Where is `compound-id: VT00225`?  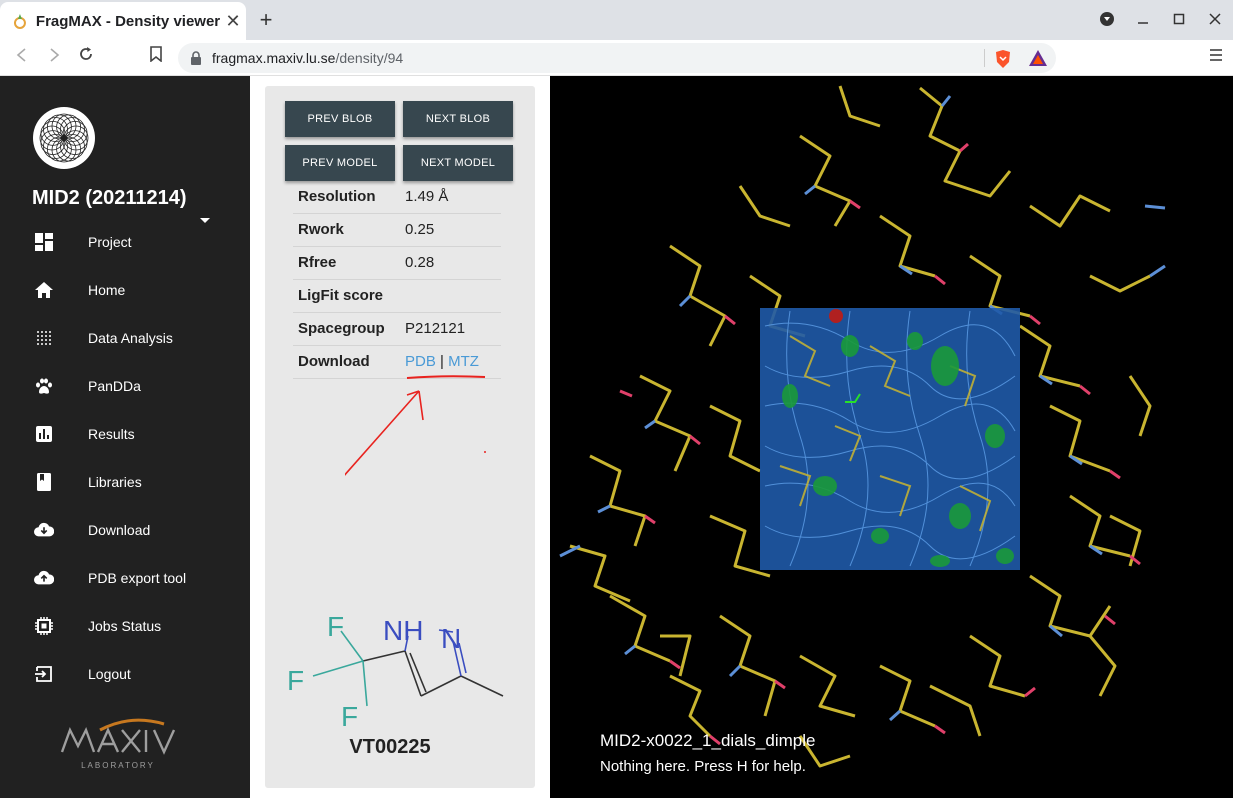
compound-id: VT00225 is located at coordinates (390, 747).